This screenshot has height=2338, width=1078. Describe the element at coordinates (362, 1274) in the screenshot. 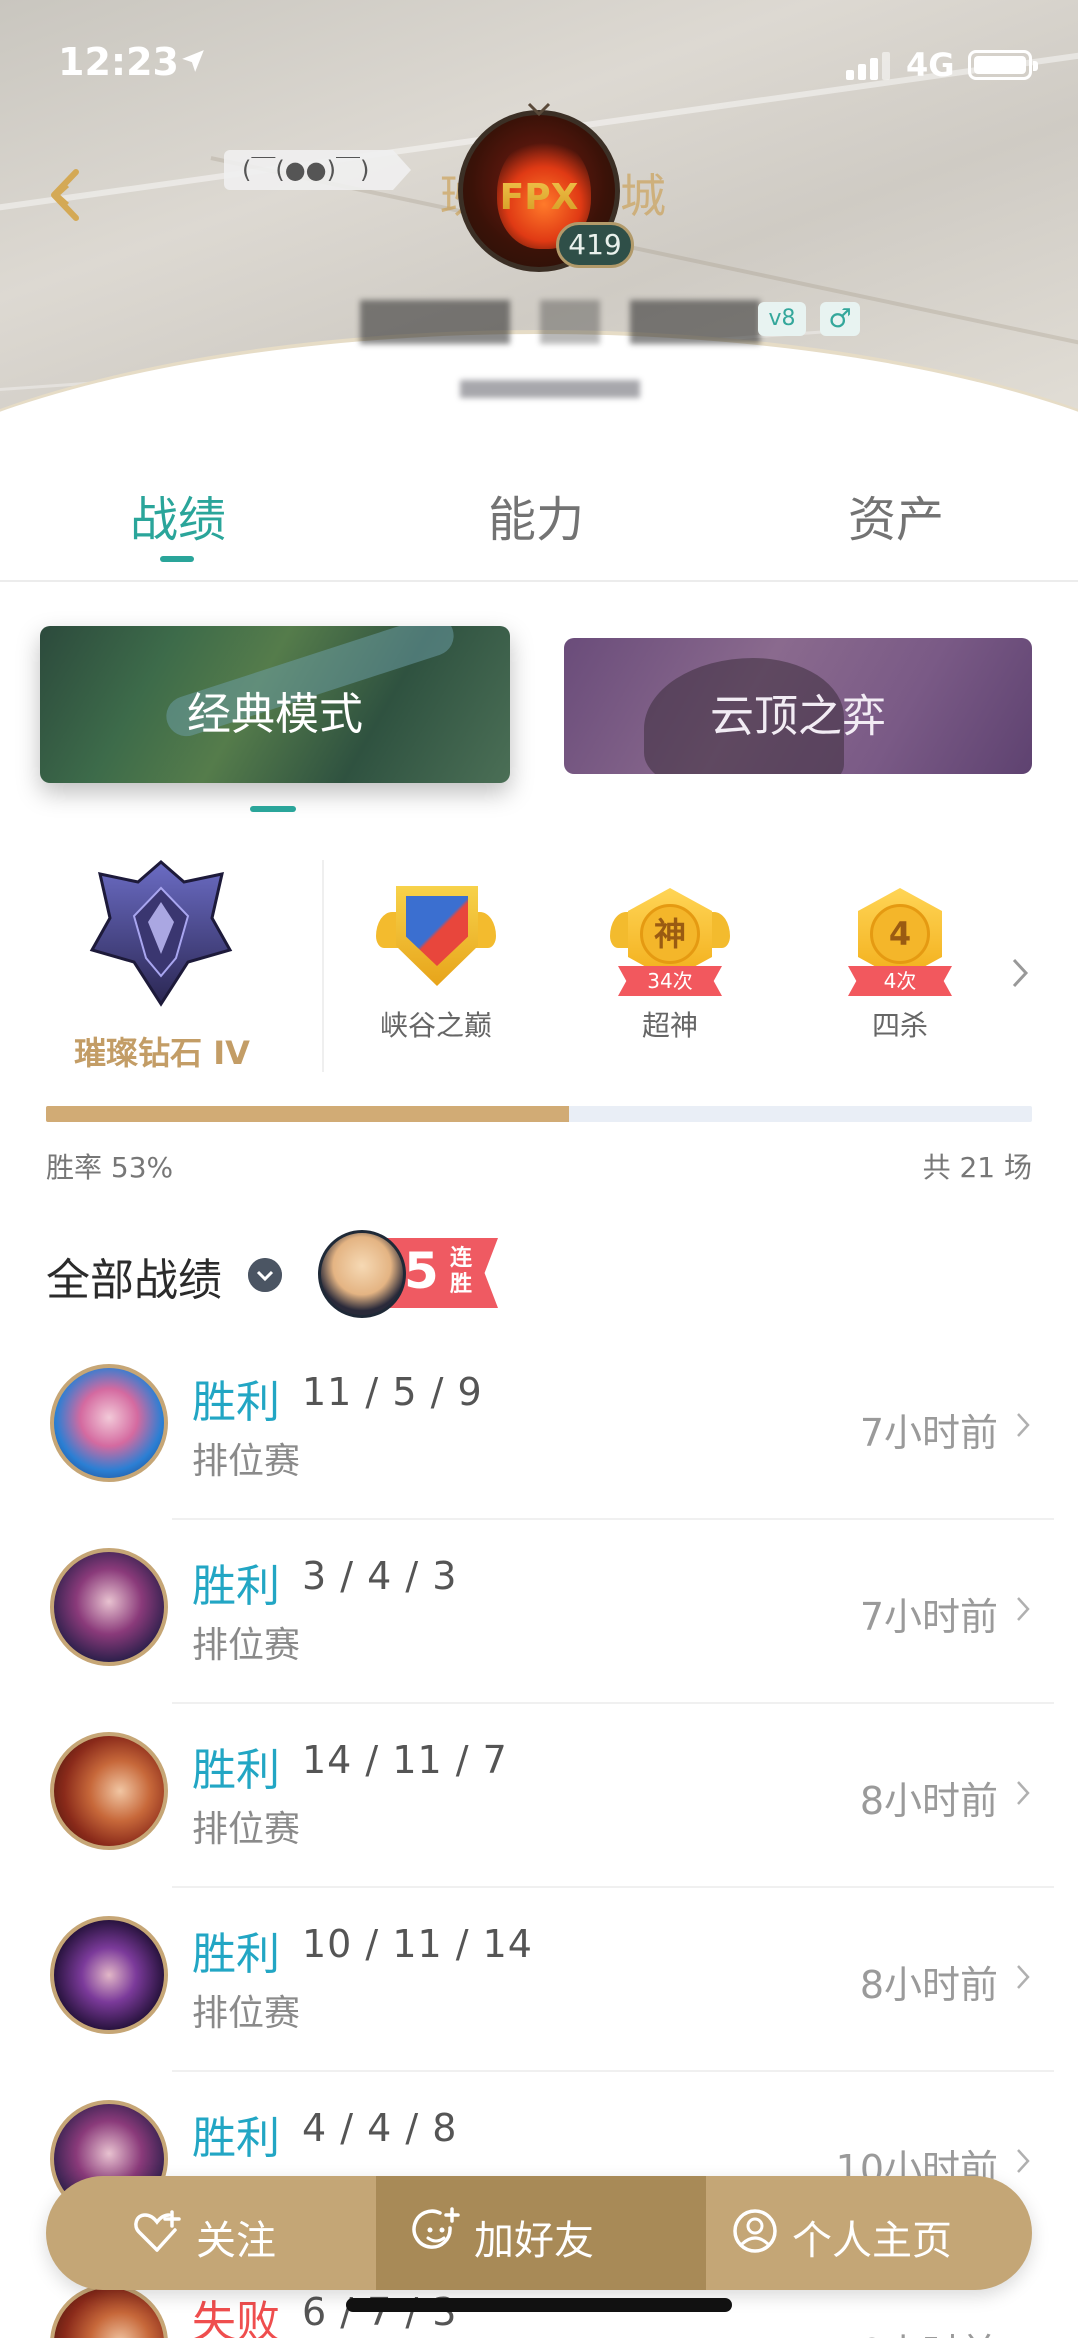

I see `streak-avatar` at that location.